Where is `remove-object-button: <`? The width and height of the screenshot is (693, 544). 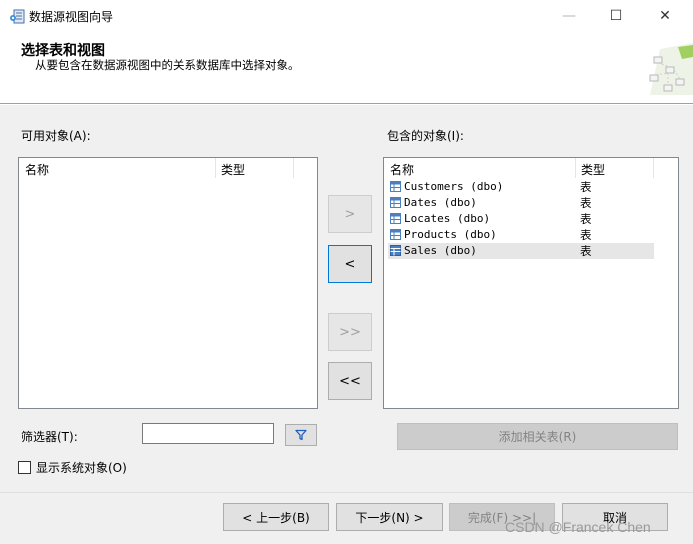 remove-object-button: < is located at coordinates (350, 264).